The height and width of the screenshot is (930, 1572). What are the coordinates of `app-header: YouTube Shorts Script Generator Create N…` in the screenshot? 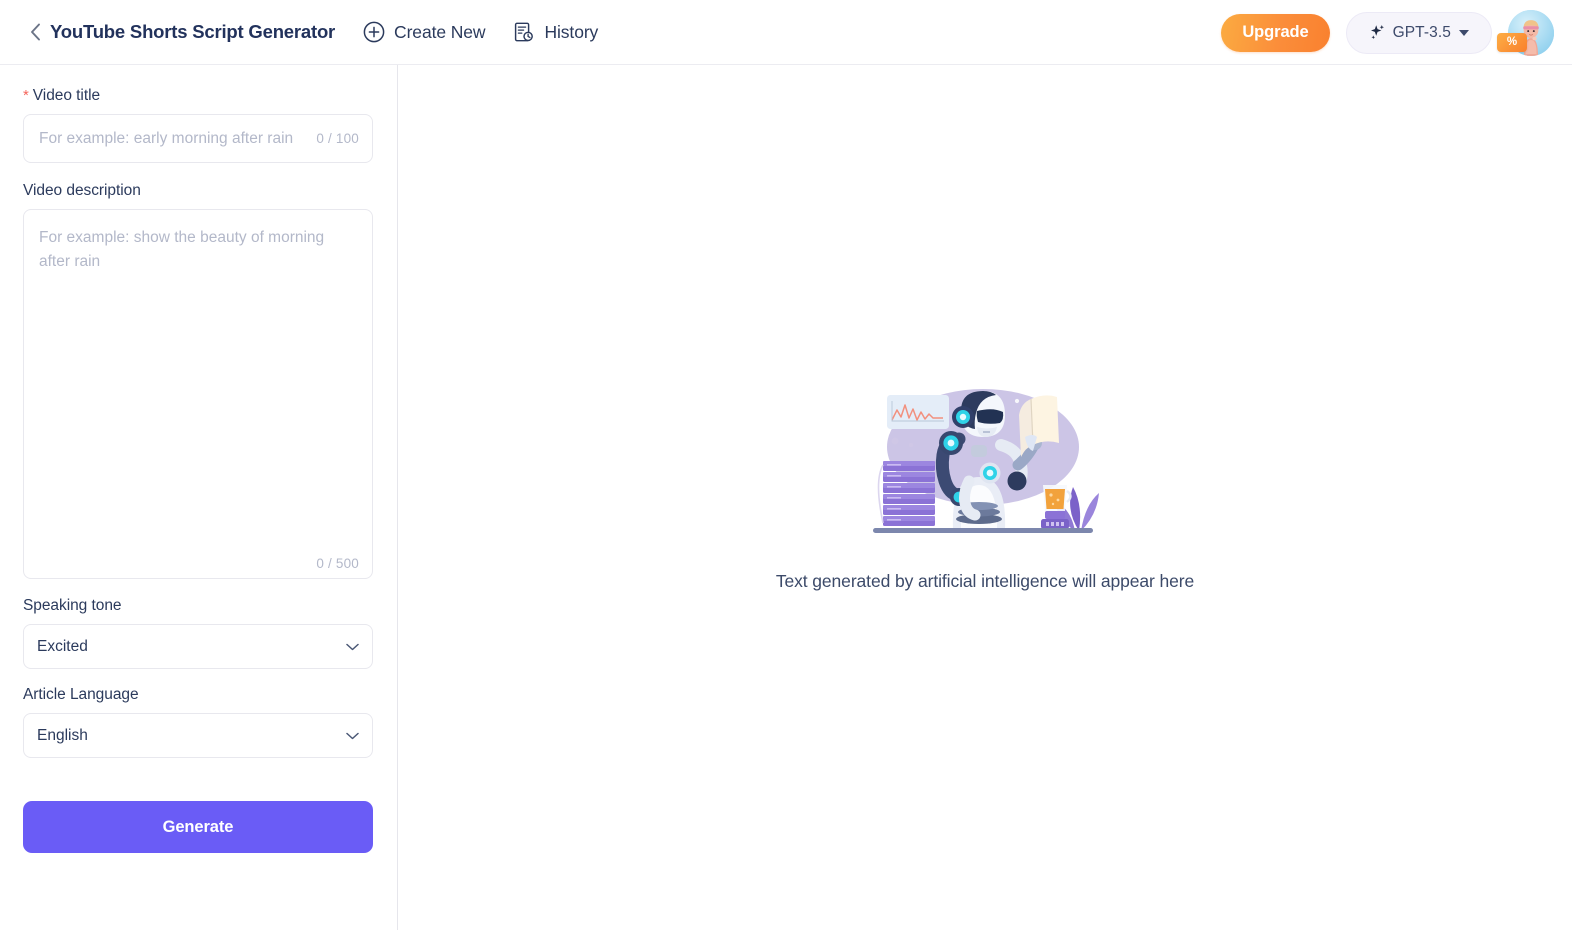 It's located at (786, 32).